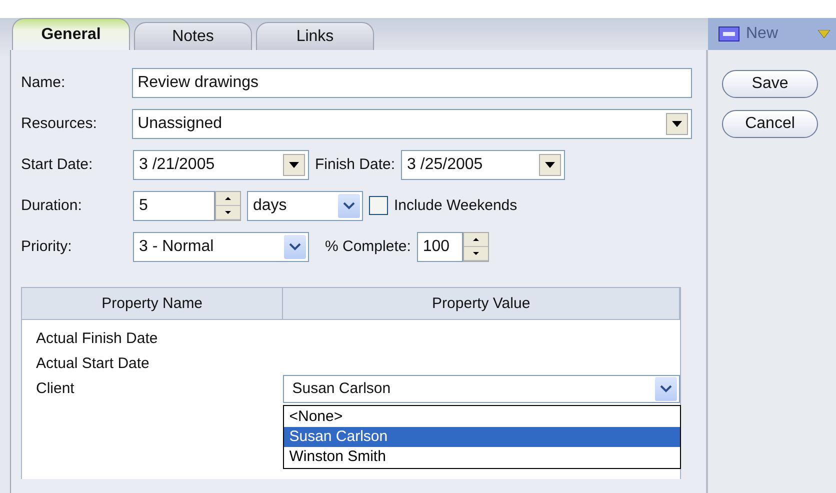 The height and width of the screenshot is (493, 836). I want to click on tab: General, so click(71, 34).